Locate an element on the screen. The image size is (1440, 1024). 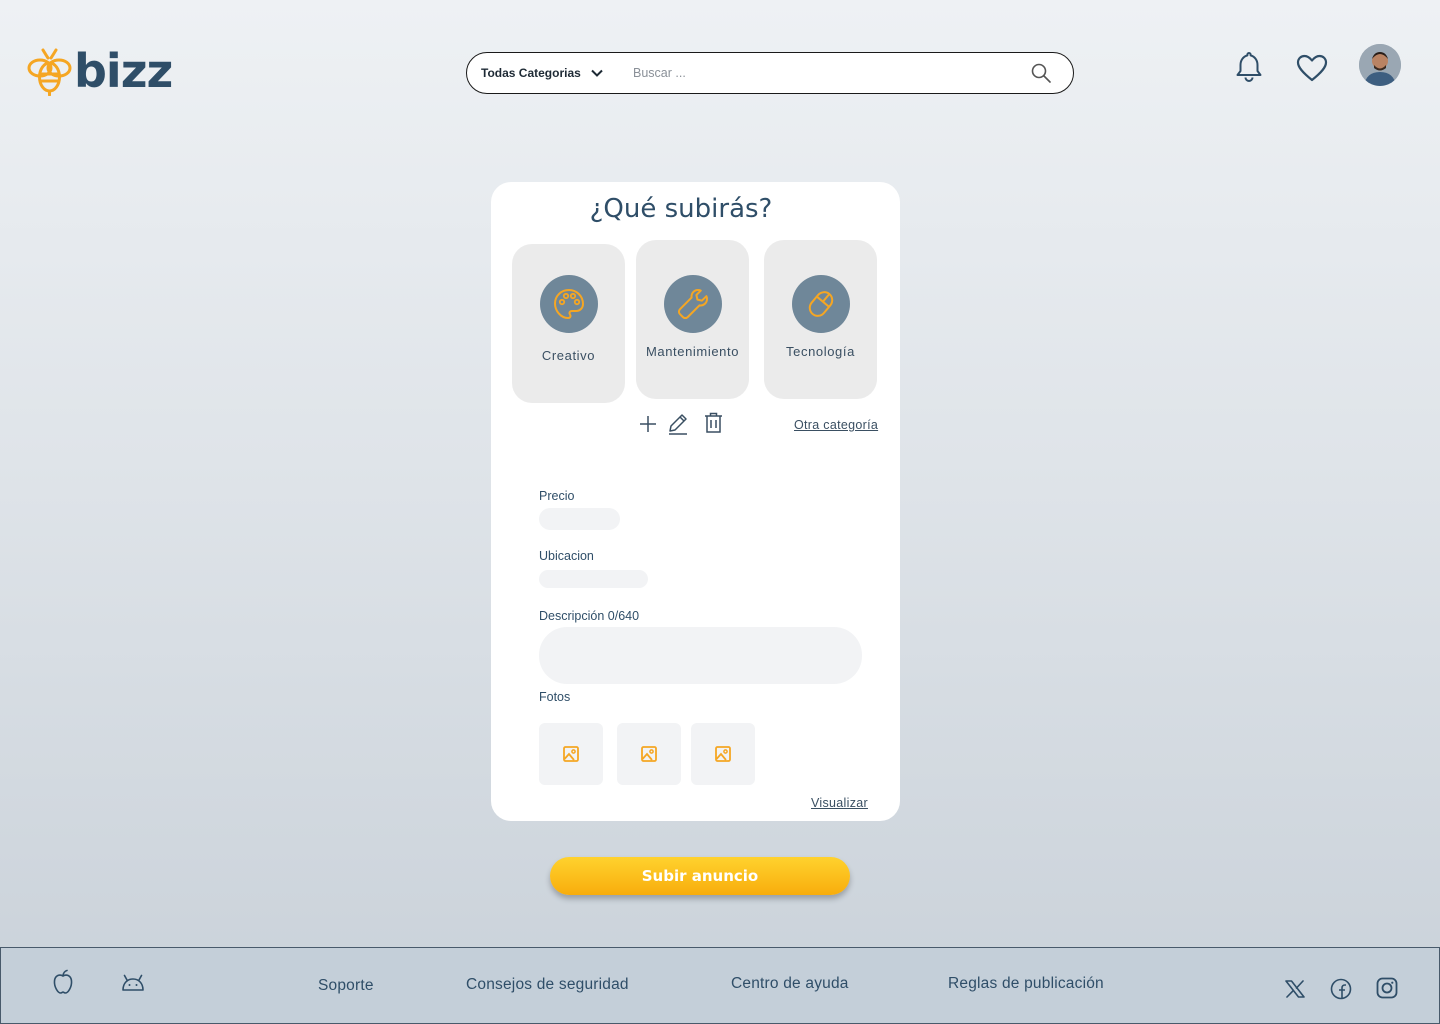
instagram-icon is located at coordinates (1387, 988).